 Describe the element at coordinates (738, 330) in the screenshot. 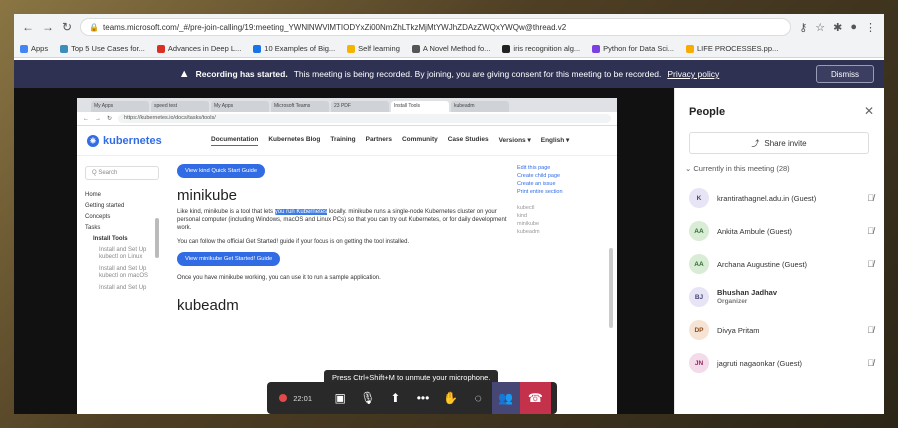

I see `participant-name: Divya Pritam` at that location.